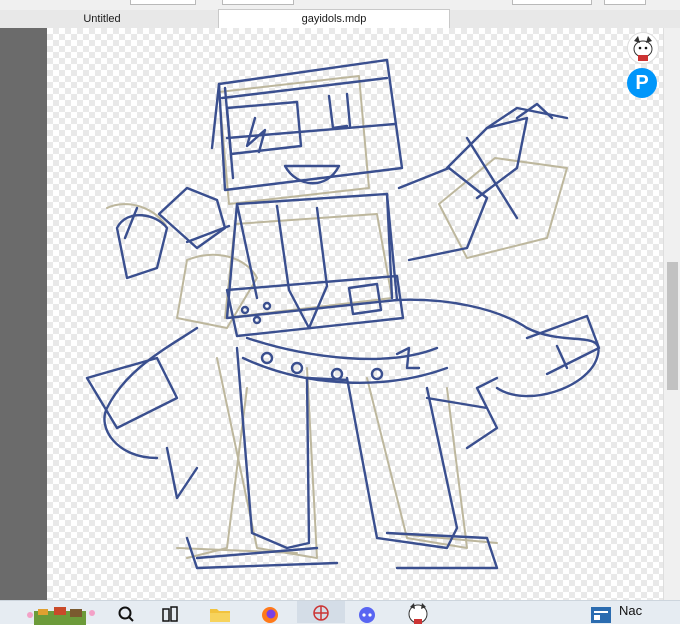 The width and height of the screenshot is (680, 625). Describe the element at coordinates (418, 613) in the screenshot. I see `avatar-app-icon` at that location.